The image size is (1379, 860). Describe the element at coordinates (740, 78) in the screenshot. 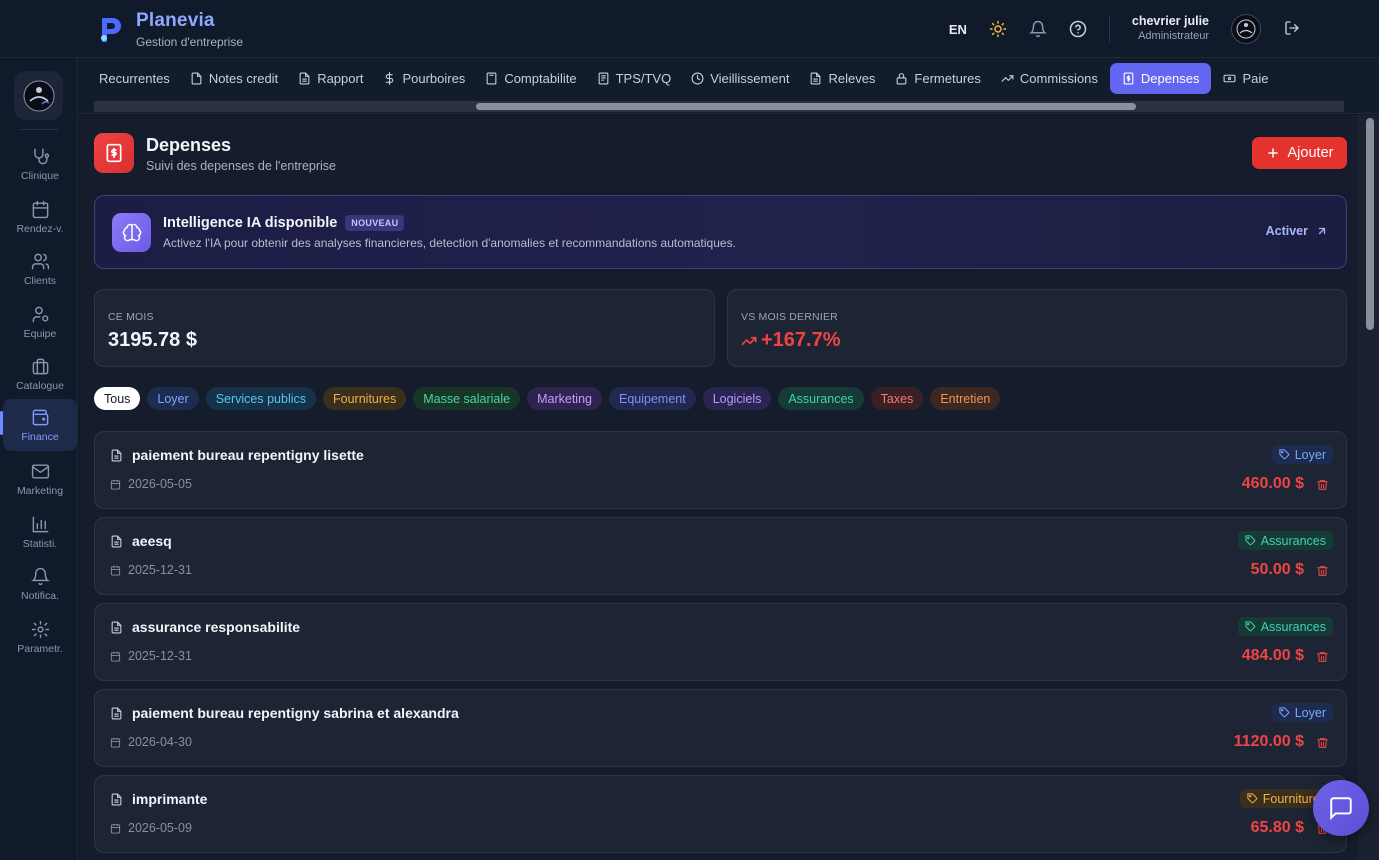

I see `tab-vieillissement: Vieillissement` at that location.